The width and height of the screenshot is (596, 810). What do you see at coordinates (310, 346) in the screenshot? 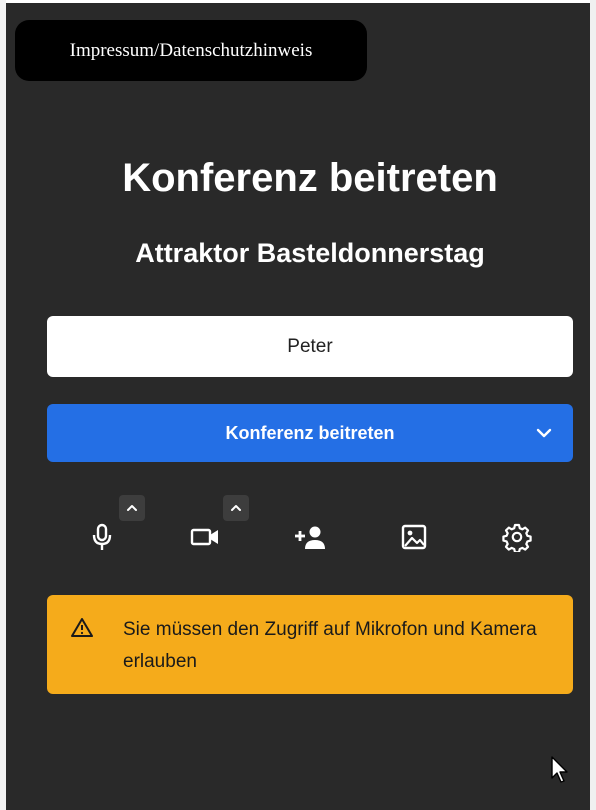
I see `display-name-input` at bounding box center [310, 346].